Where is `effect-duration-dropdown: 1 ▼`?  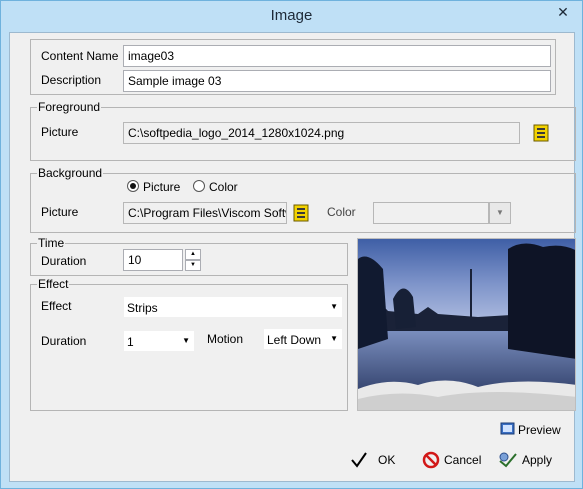 effect-duration-dropdown: 1 ▼ is located at coordinates (159, 341).